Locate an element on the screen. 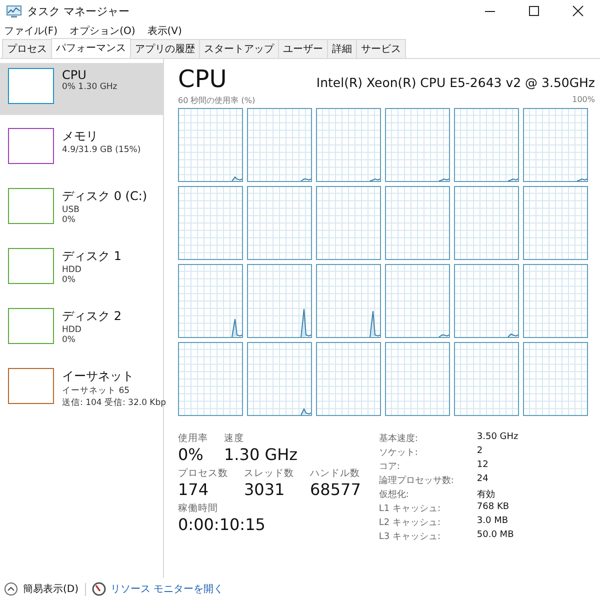 This screenshot has width=600, height=600. spec-value: 50.0 MB is located at coordinates (495, 536).